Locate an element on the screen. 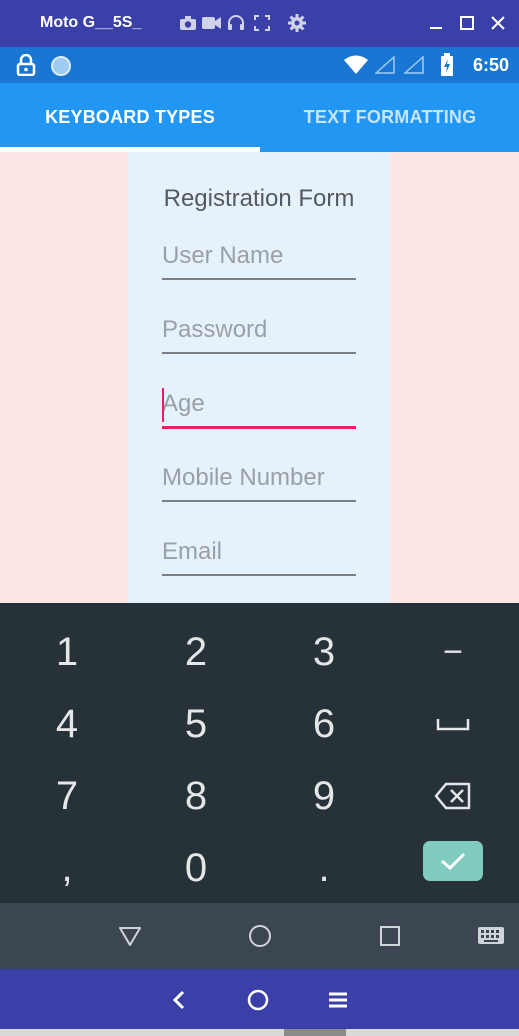  key-1: 1 is located at coordinates (67, 652).